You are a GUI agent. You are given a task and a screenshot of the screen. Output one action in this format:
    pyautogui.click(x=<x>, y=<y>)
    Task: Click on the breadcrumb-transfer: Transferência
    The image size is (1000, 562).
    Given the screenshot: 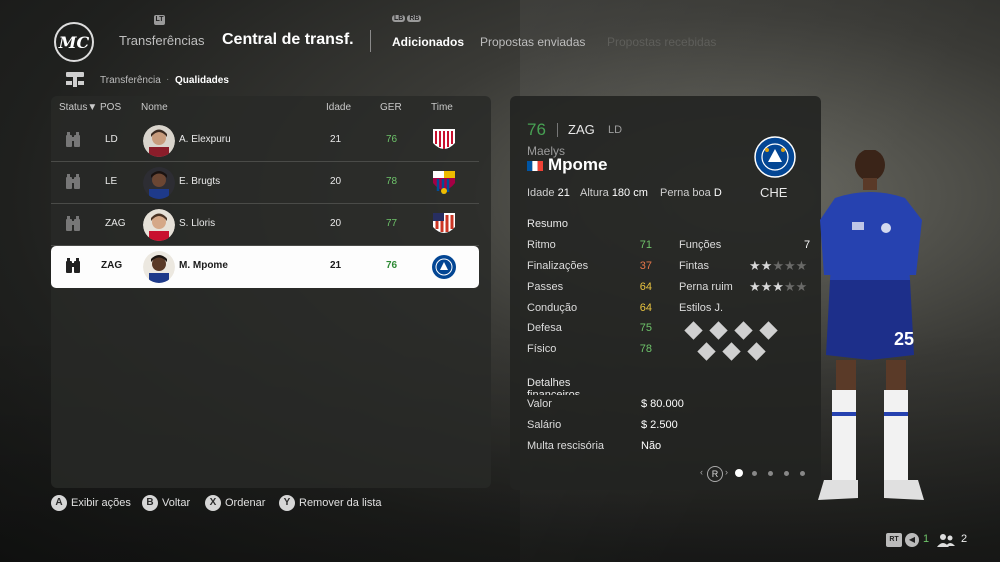 What is the action you would take?
    pyautogui.click(x=130, y=80)
    